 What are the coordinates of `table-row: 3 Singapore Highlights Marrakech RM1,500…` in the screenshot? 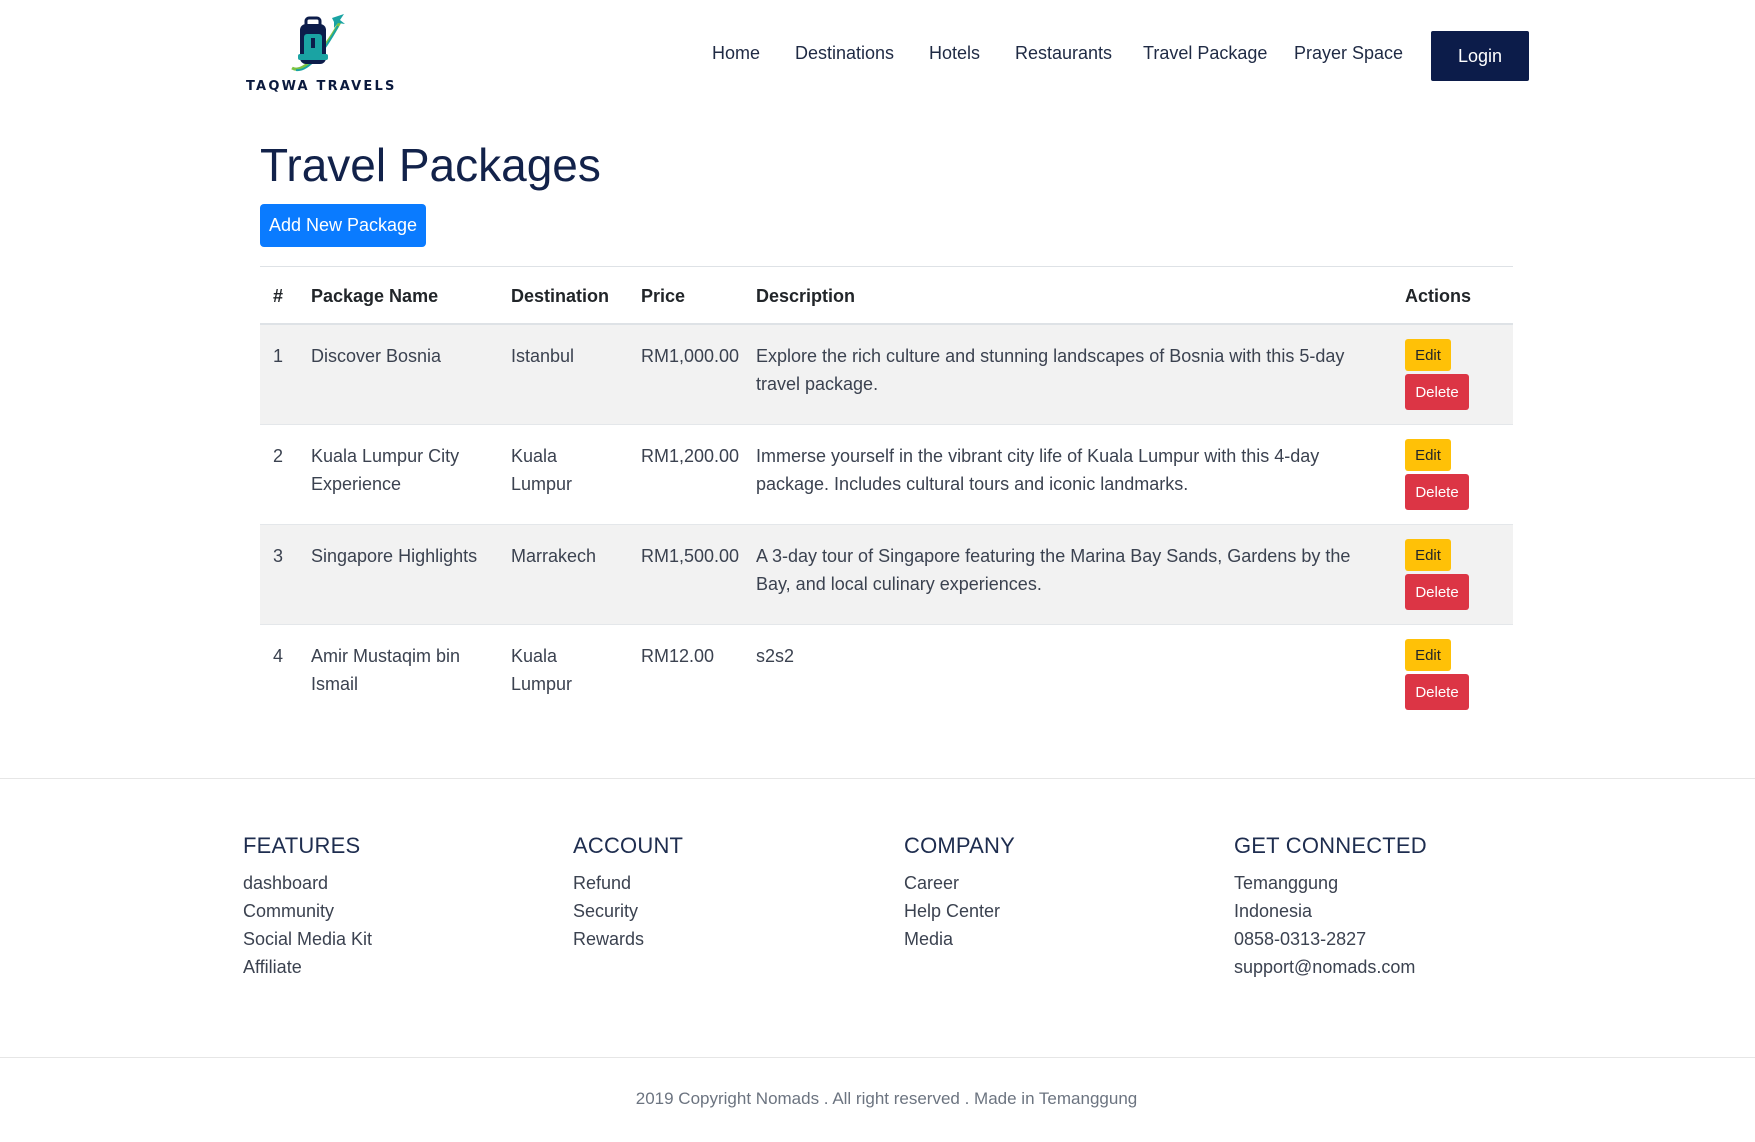 It's located at (886, 575).